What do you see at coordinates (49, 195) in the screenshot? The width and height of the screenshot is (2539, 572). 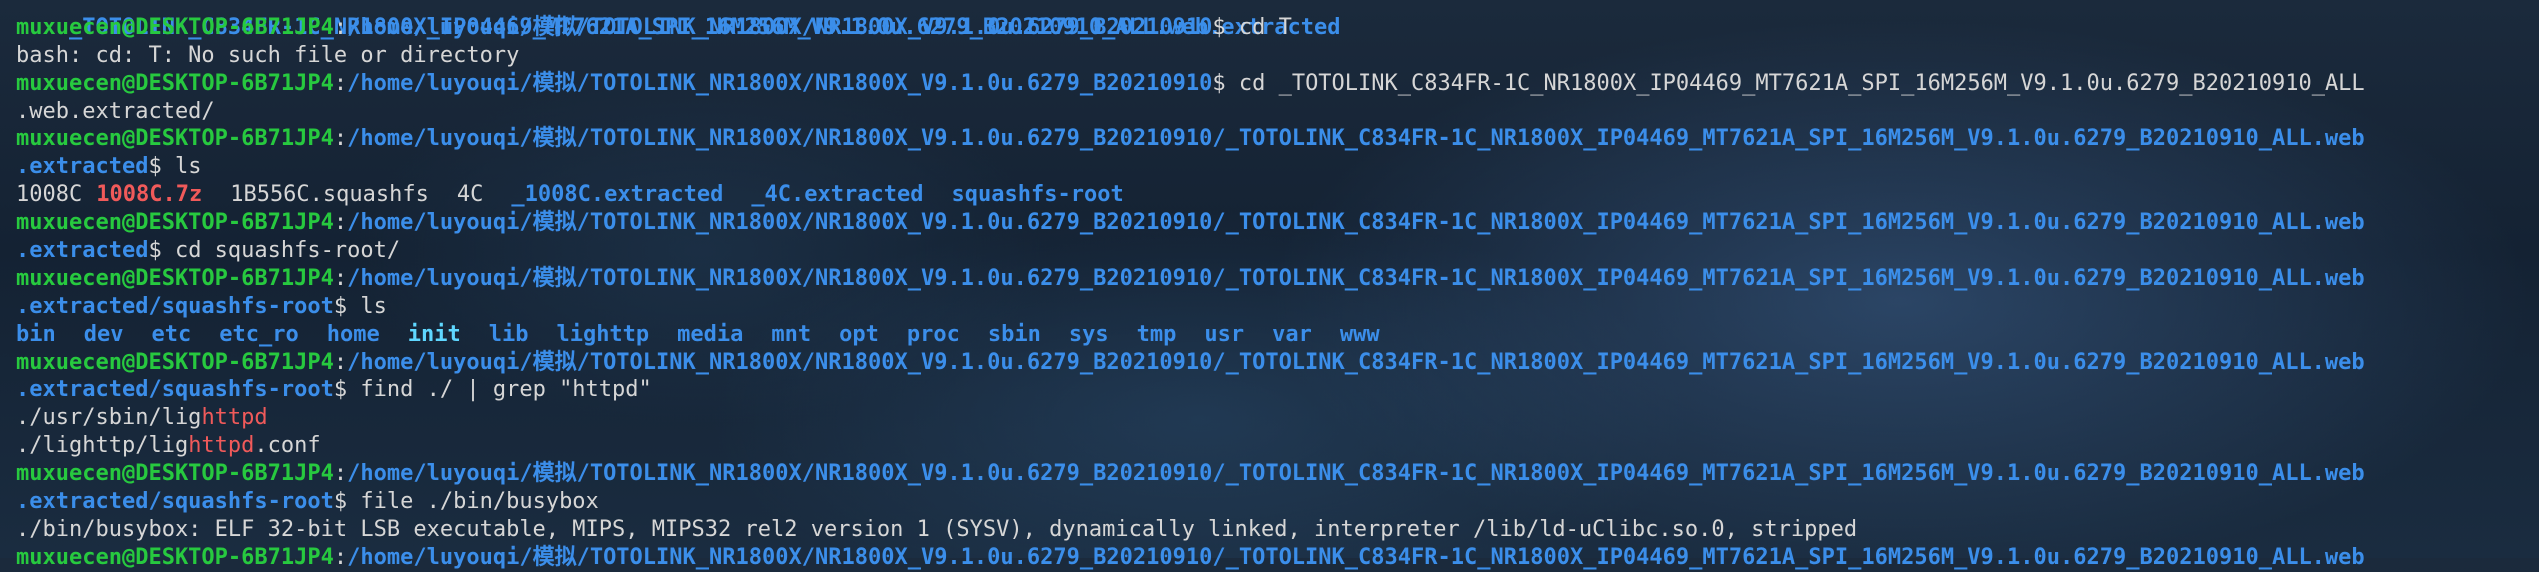 I see `file-entry: 1008C` at bounding box center [49, 195].